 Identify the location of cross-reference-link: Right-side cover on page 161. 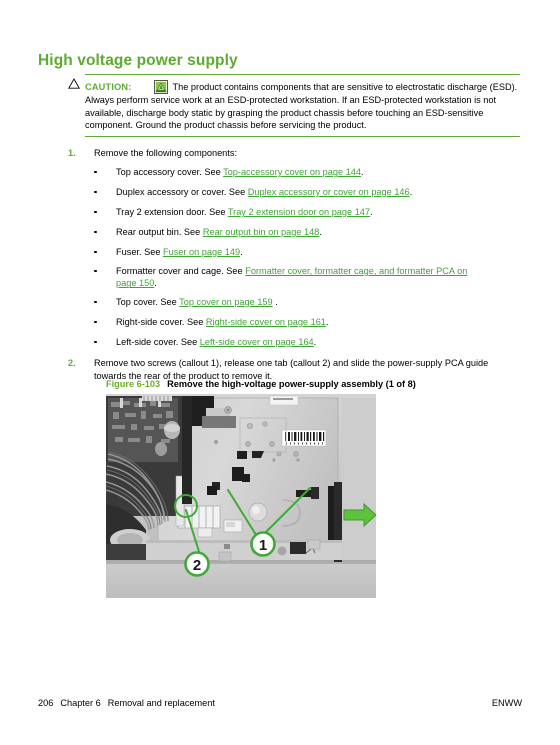
(266, 322).